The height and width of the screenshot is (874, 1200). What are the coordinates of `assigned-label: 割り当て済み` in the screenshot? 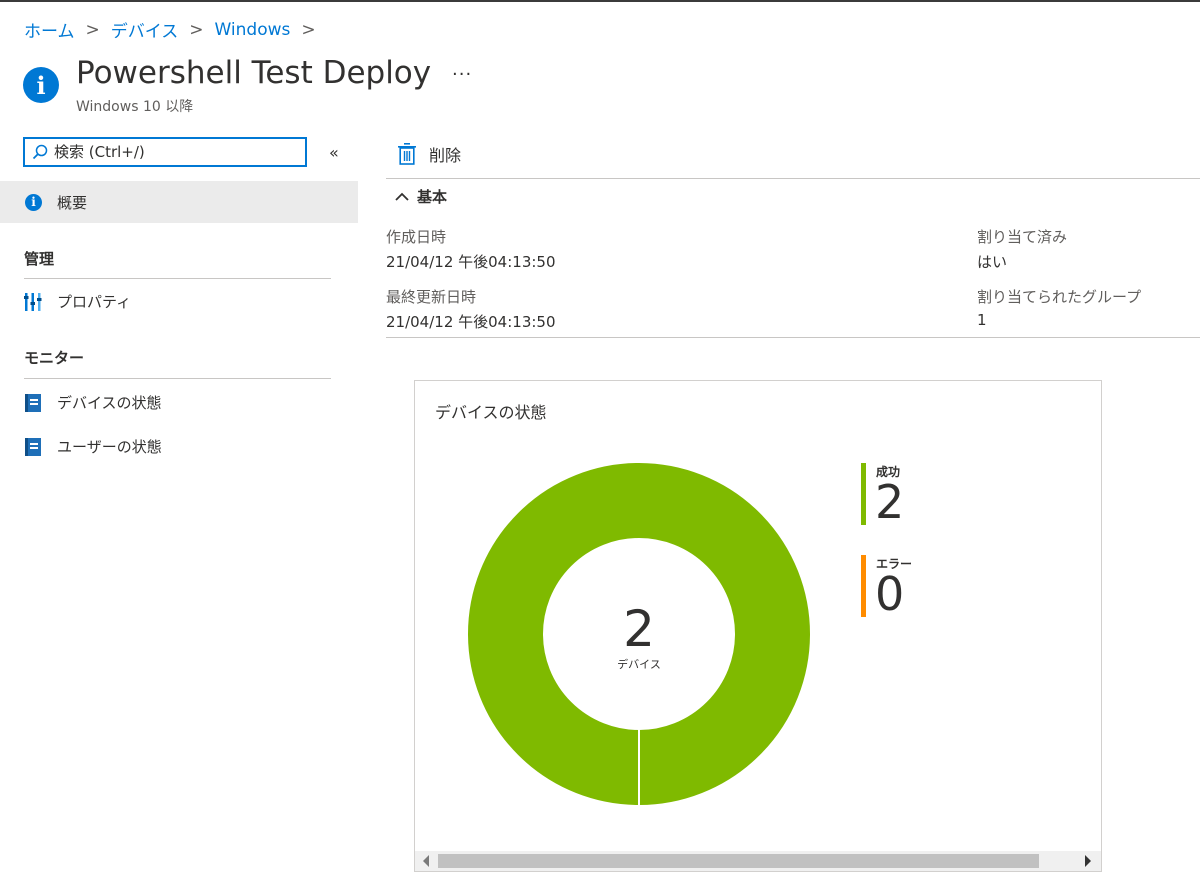 It's located at (1022, 237).